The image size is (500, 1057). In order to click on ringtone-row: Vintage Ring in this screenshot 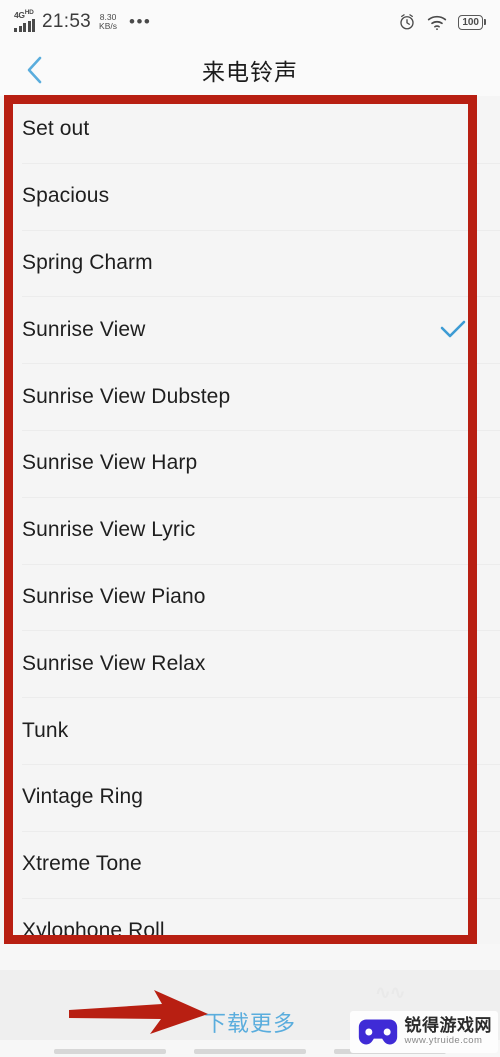, I will do `click(250, 797)`.